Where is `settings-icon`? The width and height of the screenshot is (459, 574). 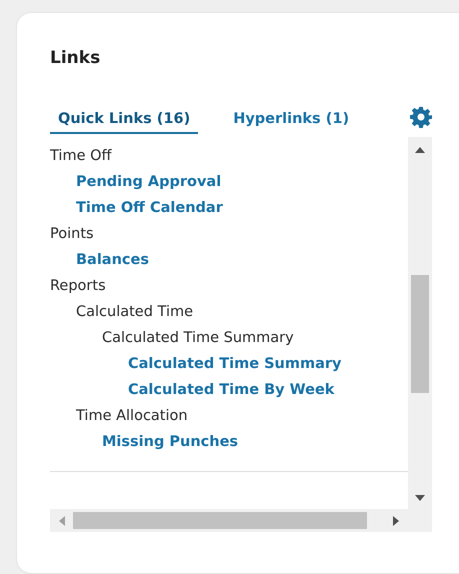
settings-icon is located at coordinates (421, 117).